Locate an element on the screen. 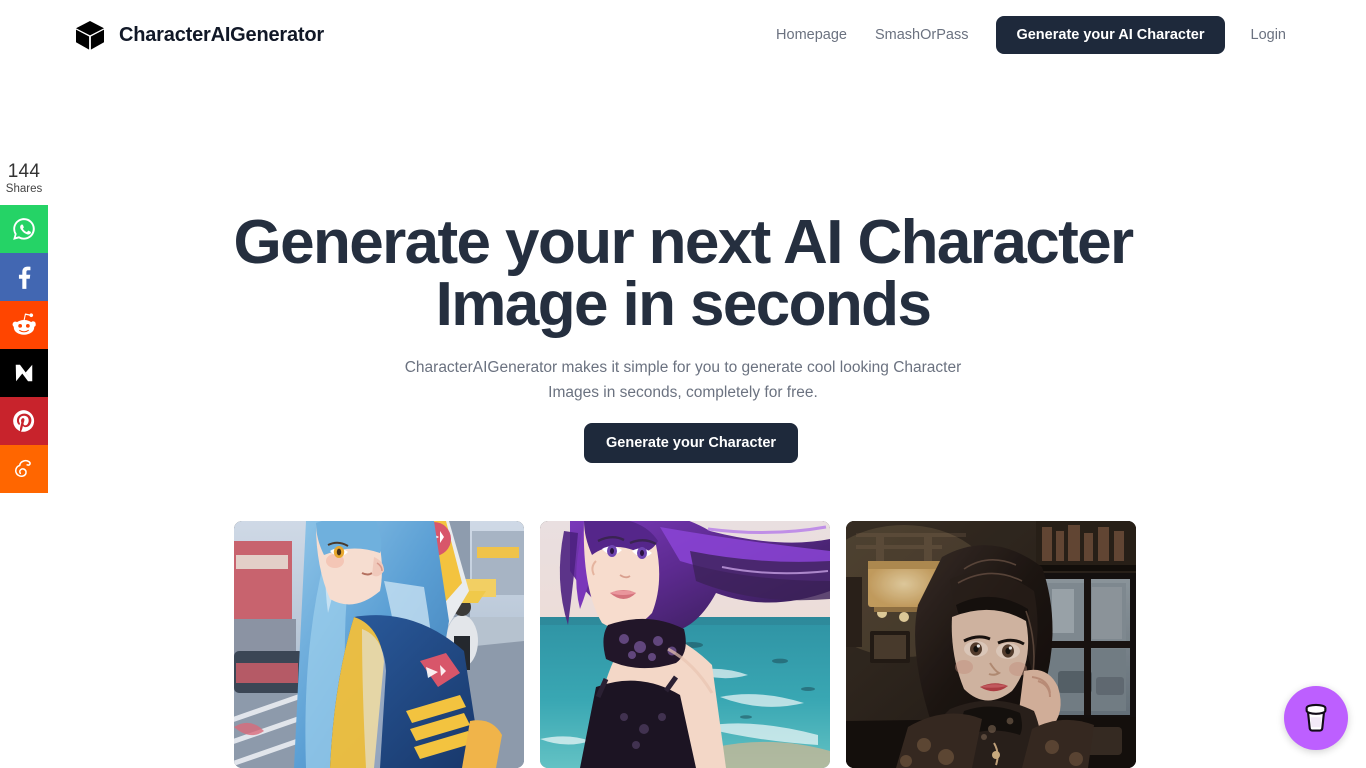  coffee-cup-icon is located at coordinates (1316, 718).